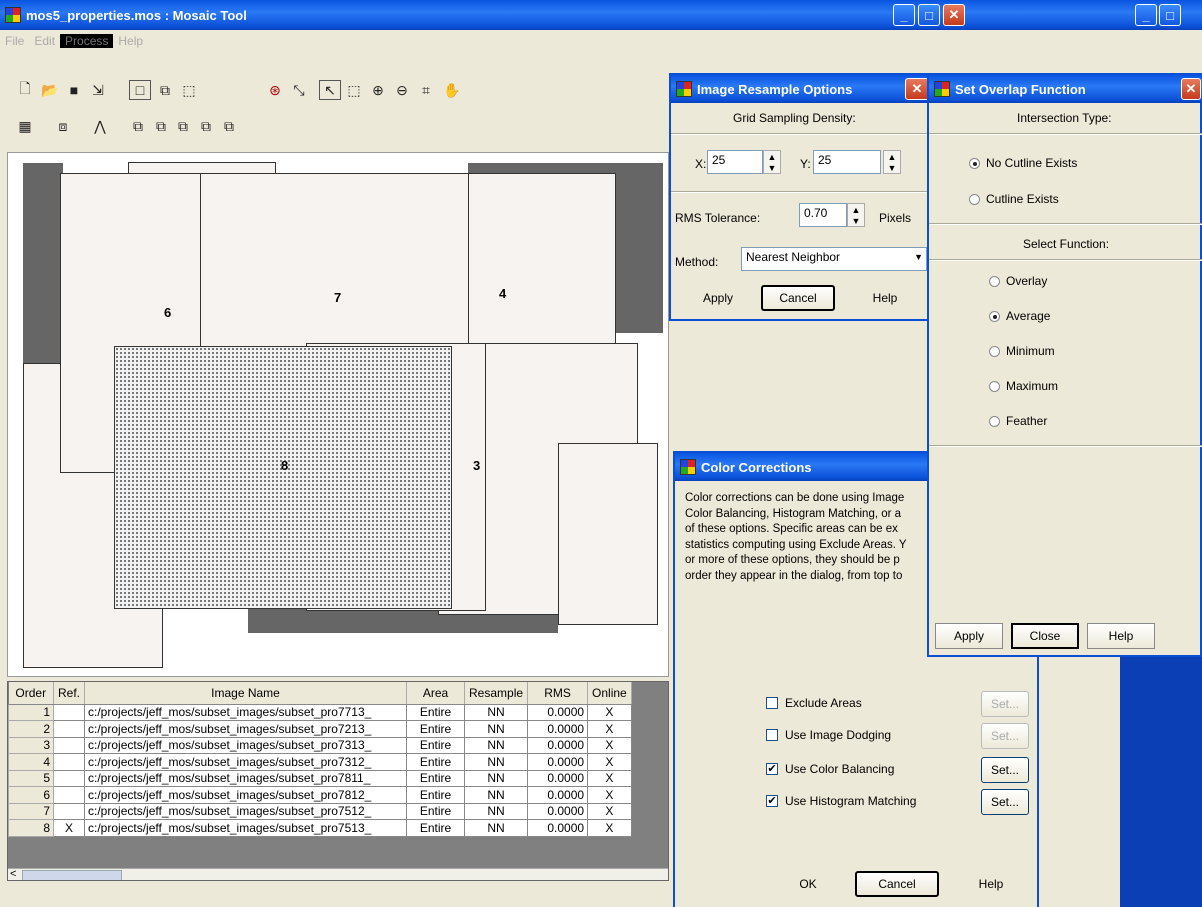 This screenshot has height=907, width=1202. Describe the element at coordinates (14, 41) in the screenshot. I see `menu-file: File` at that location.